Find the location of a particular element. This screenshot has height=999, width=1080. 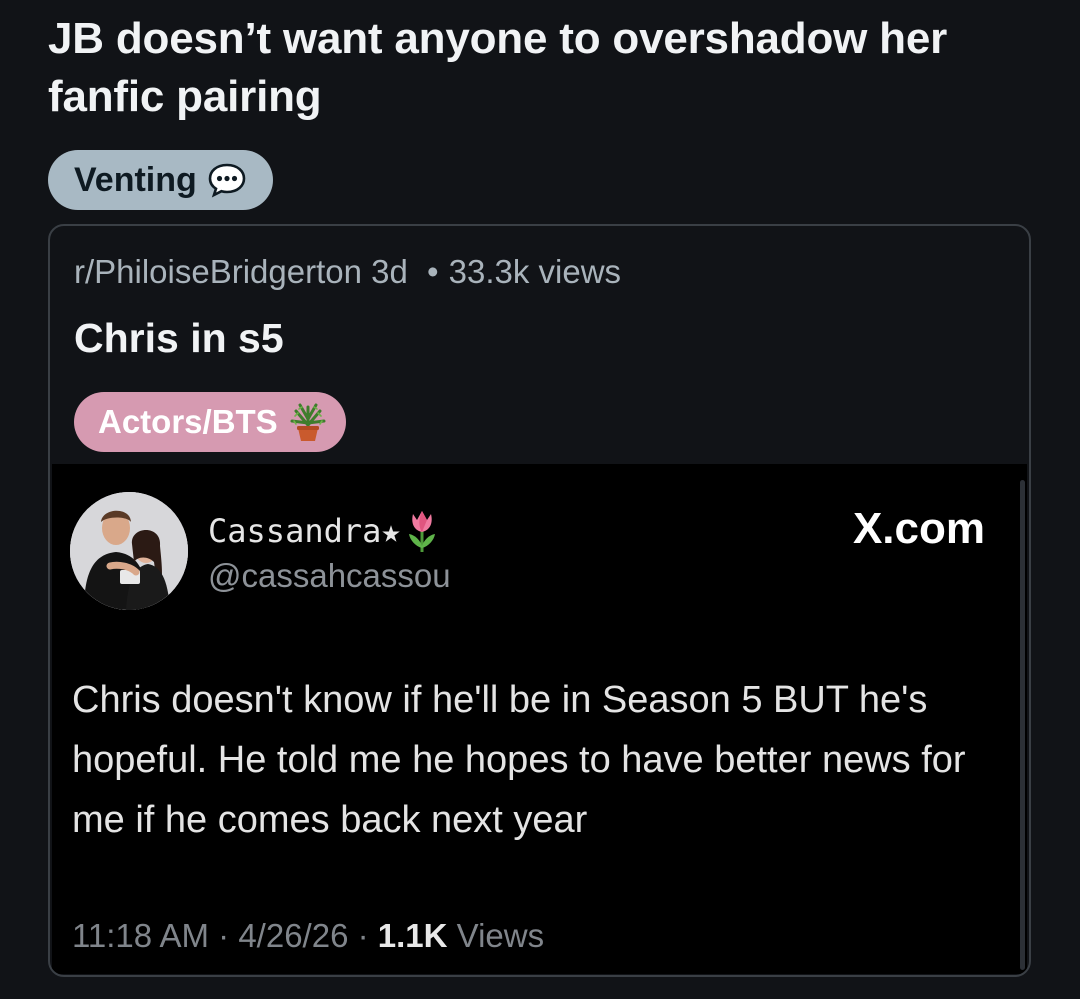

display-name: Cassandra★ is located at coordinates (323, 531).